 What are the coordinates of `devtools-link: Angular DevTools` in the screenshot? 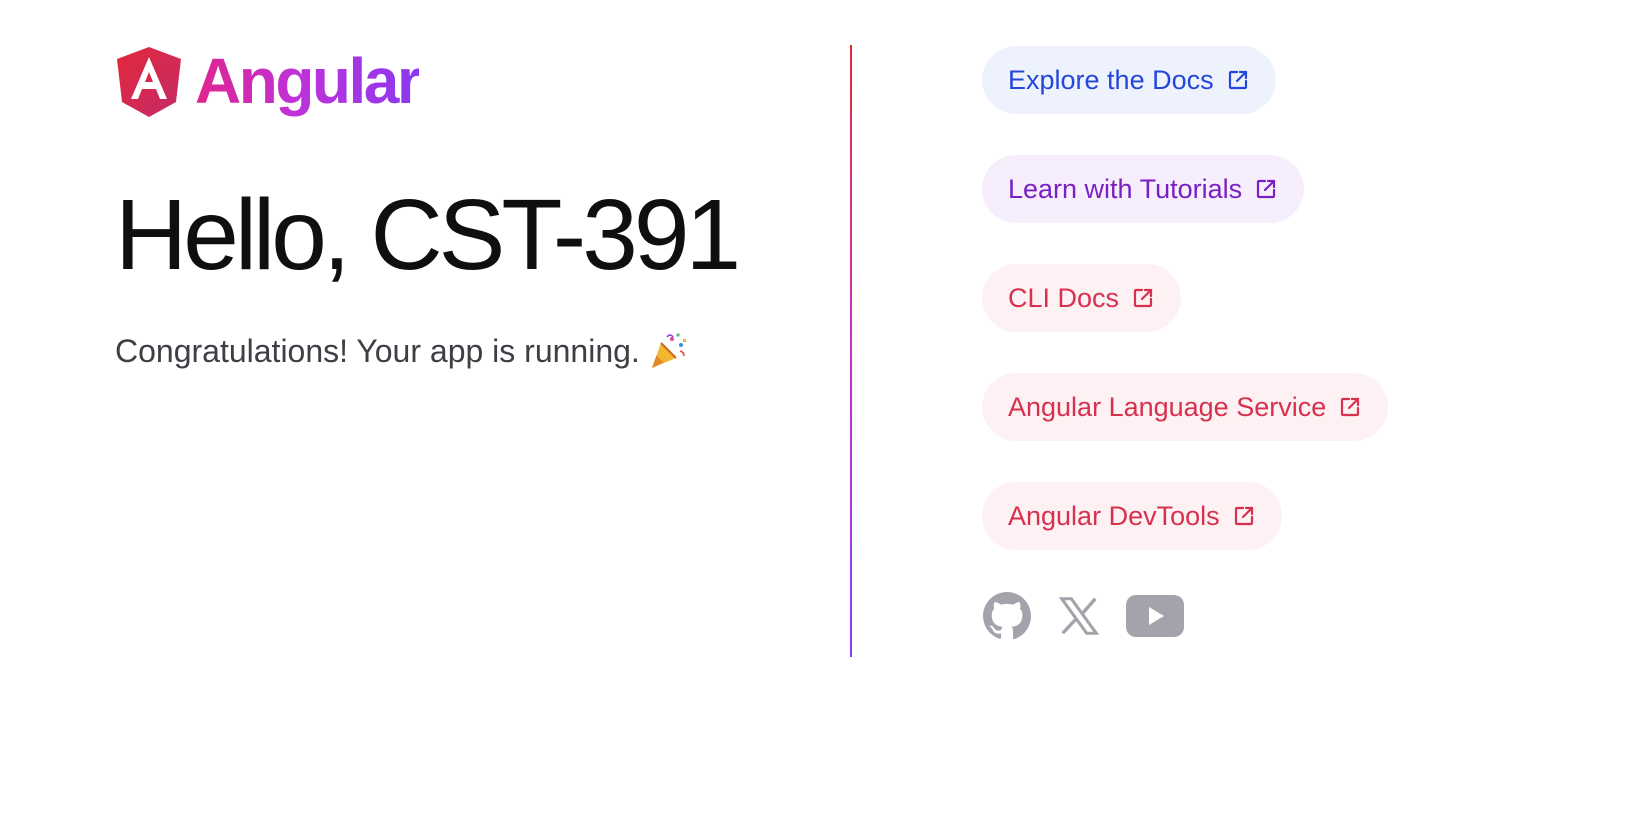 It's located at (1132, 516).